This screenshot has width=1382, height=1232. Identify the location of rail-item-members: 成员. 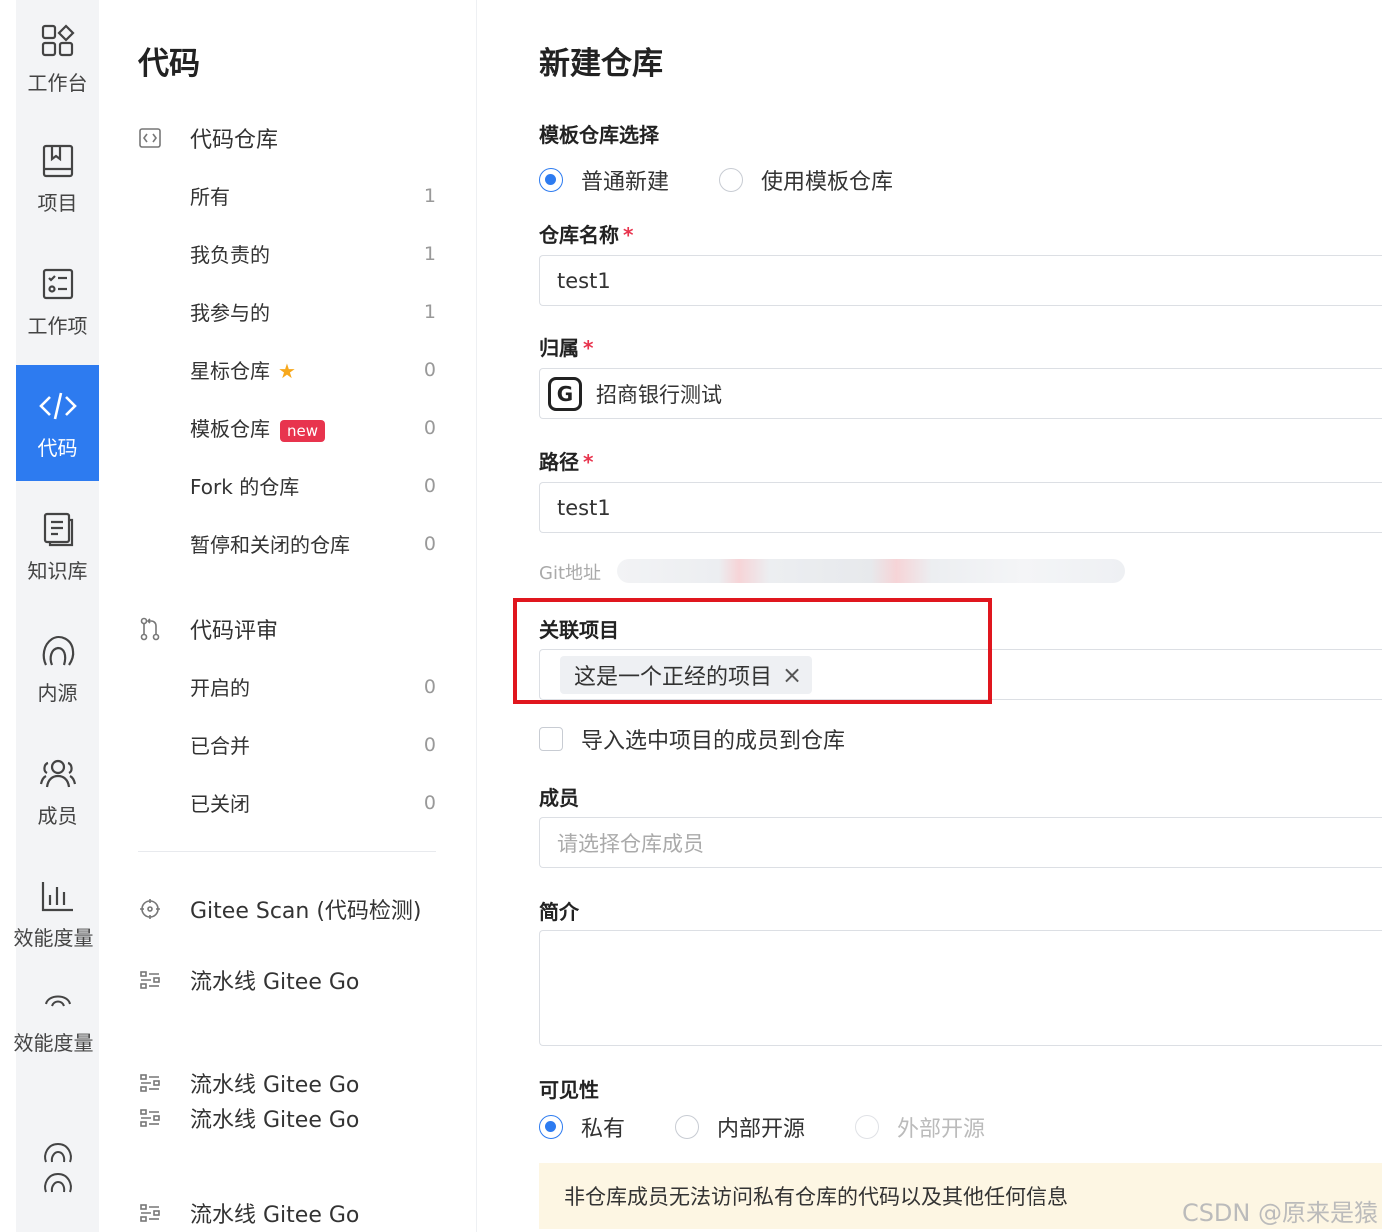
(57, 791).